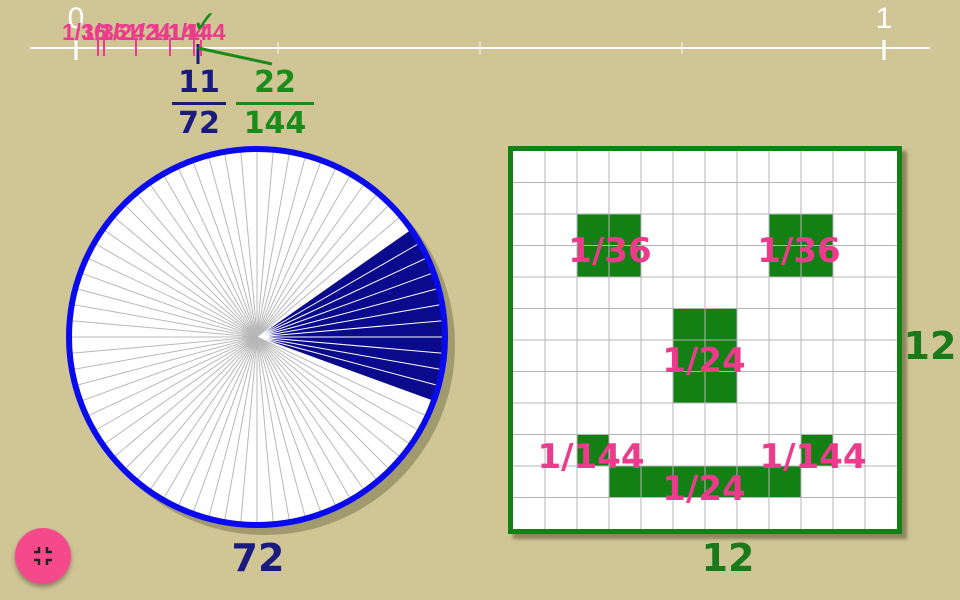 Image resolution: width=960 pixels, height=600 pixels. Describe the element at coordinates (199, 123) in the screenshot. I see `fraction-blue-denominator: 72` at that location.